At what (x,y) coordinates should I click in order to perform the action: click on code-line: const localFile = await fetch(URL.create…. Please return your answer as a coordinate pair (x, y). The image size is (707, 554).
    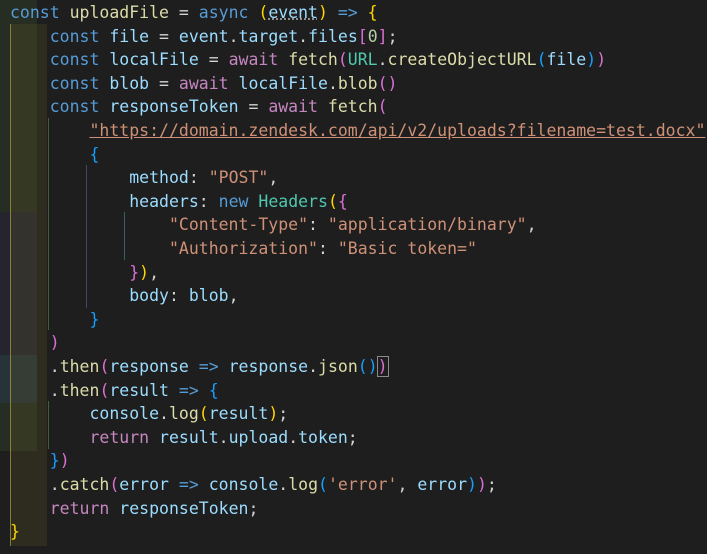
    Looking at the image, I should click on (308, 60).